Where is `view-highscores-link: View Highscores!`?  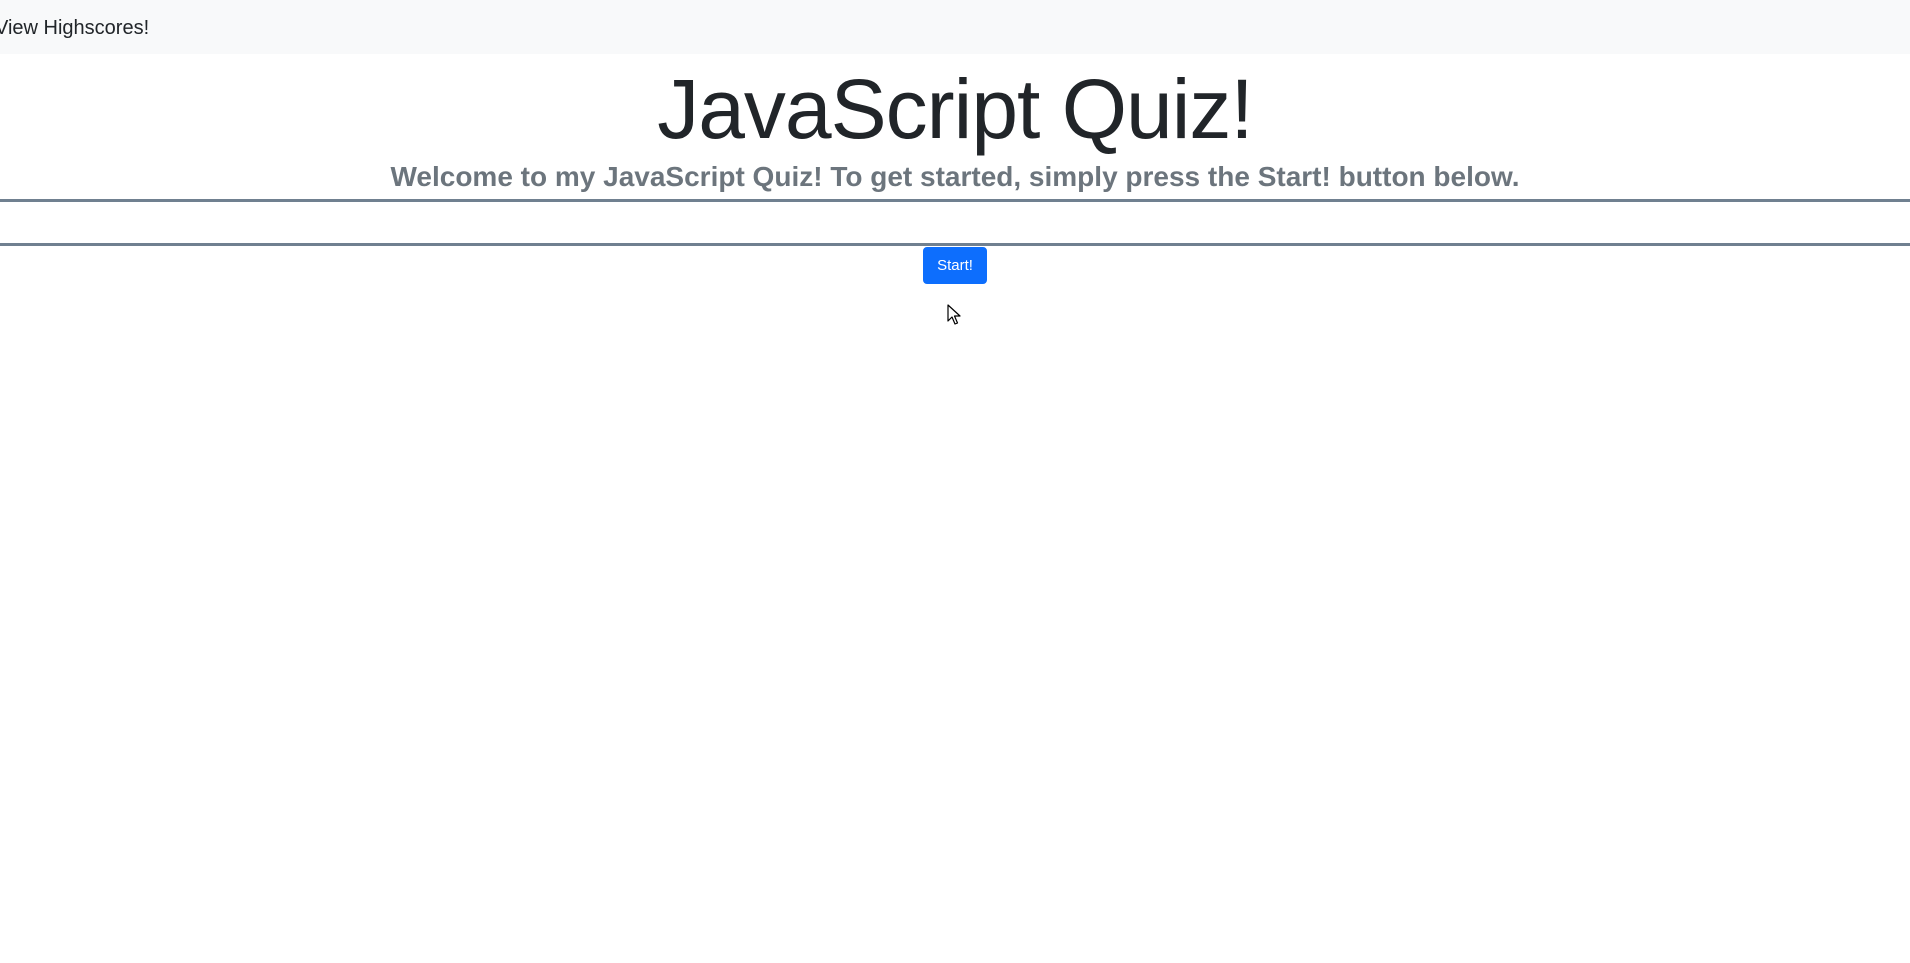
view-highscores-link: View Highscores! is located at coordinates (74, 28).